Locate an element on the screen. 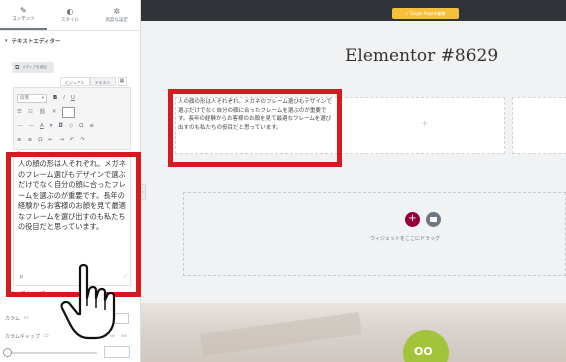 The image size is (566, 362). toolbar-row: ☰ ☷ ⛓ ✕ is located at coordinates (72, 112).